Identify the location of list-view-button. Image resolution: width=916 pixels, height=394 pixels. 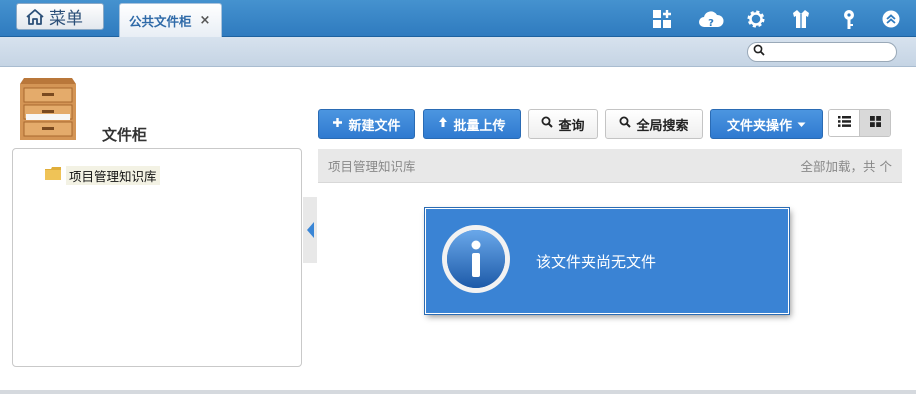
(844, 123).